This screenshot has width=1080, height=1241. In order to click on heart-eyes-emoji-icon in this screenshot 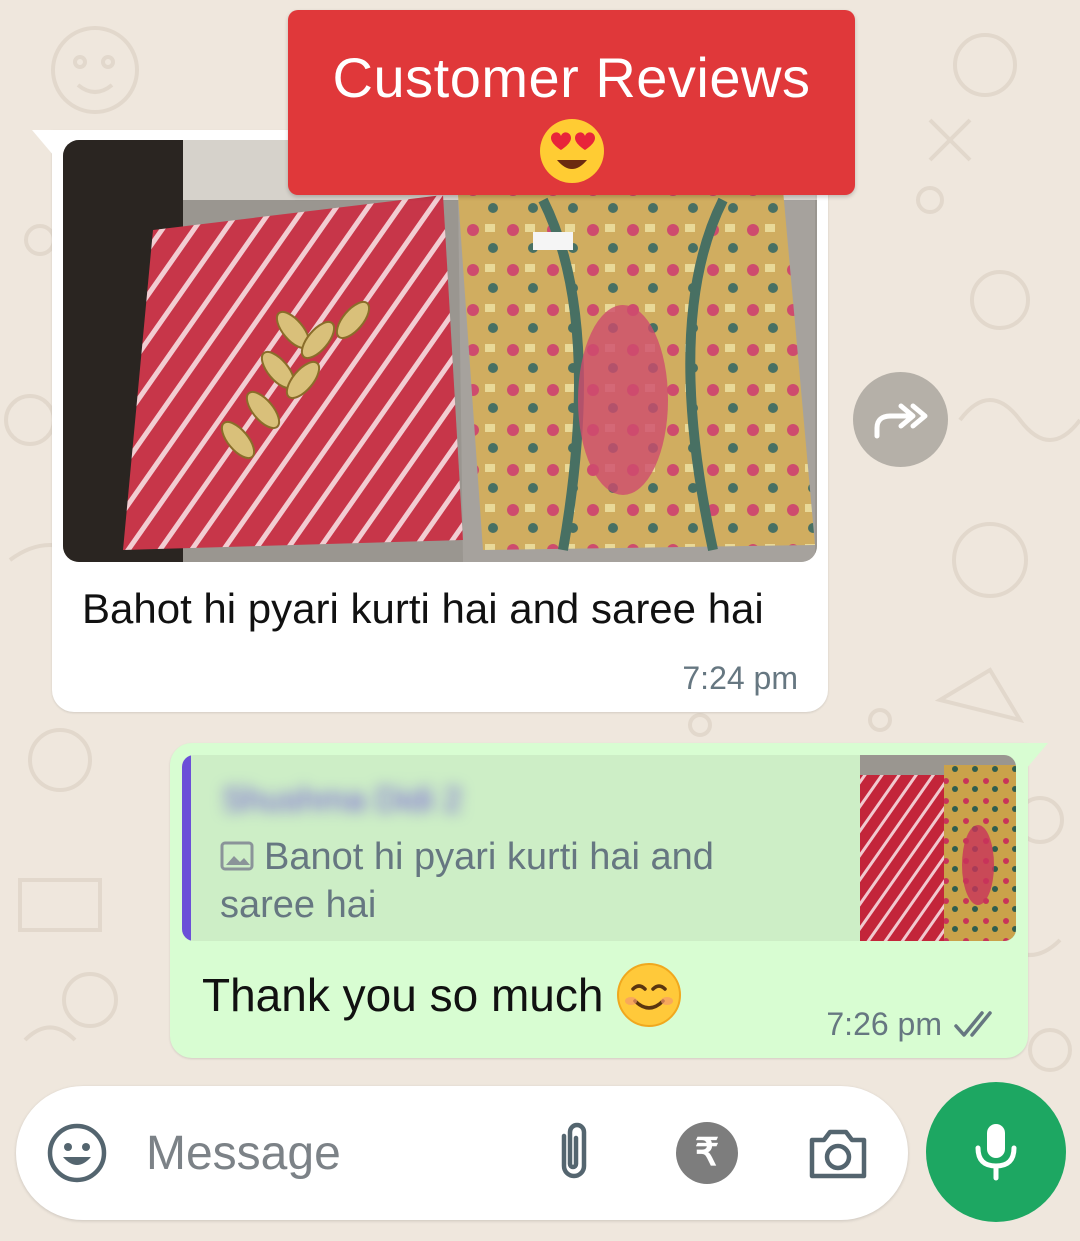, I will do `click(571, 151)`.